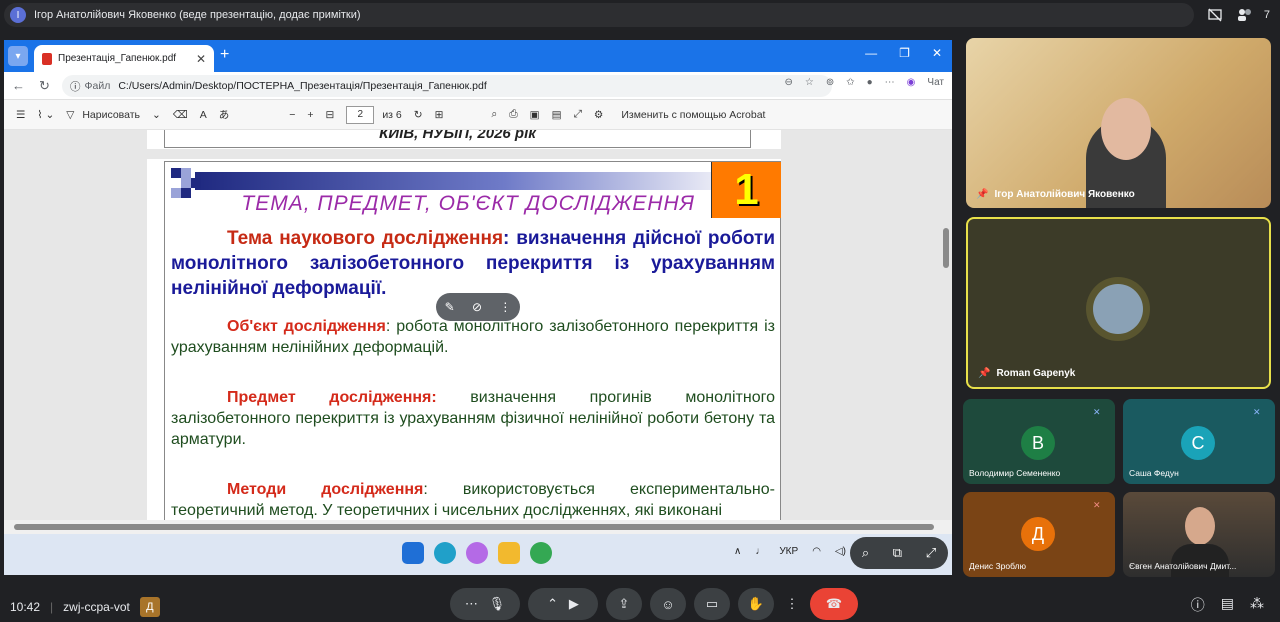 The width and height of the screenshot is (1280, 622). Describe the element at coordinates (574, 604) in the screenshot. I see `camera-icon: ▶` at that location.